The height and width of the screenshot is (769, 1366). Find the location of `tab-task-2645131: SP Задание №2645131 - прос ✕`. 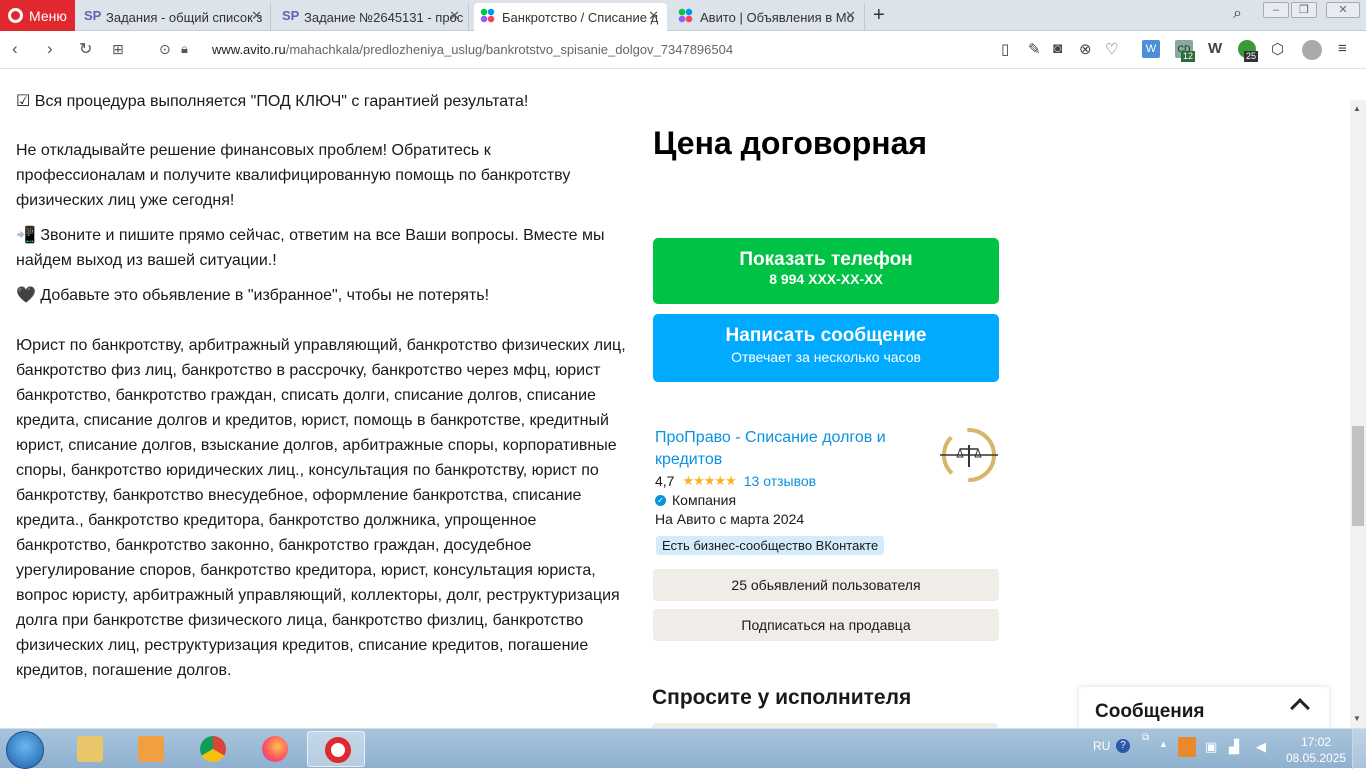

tab-task-2645131: SP Задание №2645131 - прос ✕ is located at coordinates (372, 17).